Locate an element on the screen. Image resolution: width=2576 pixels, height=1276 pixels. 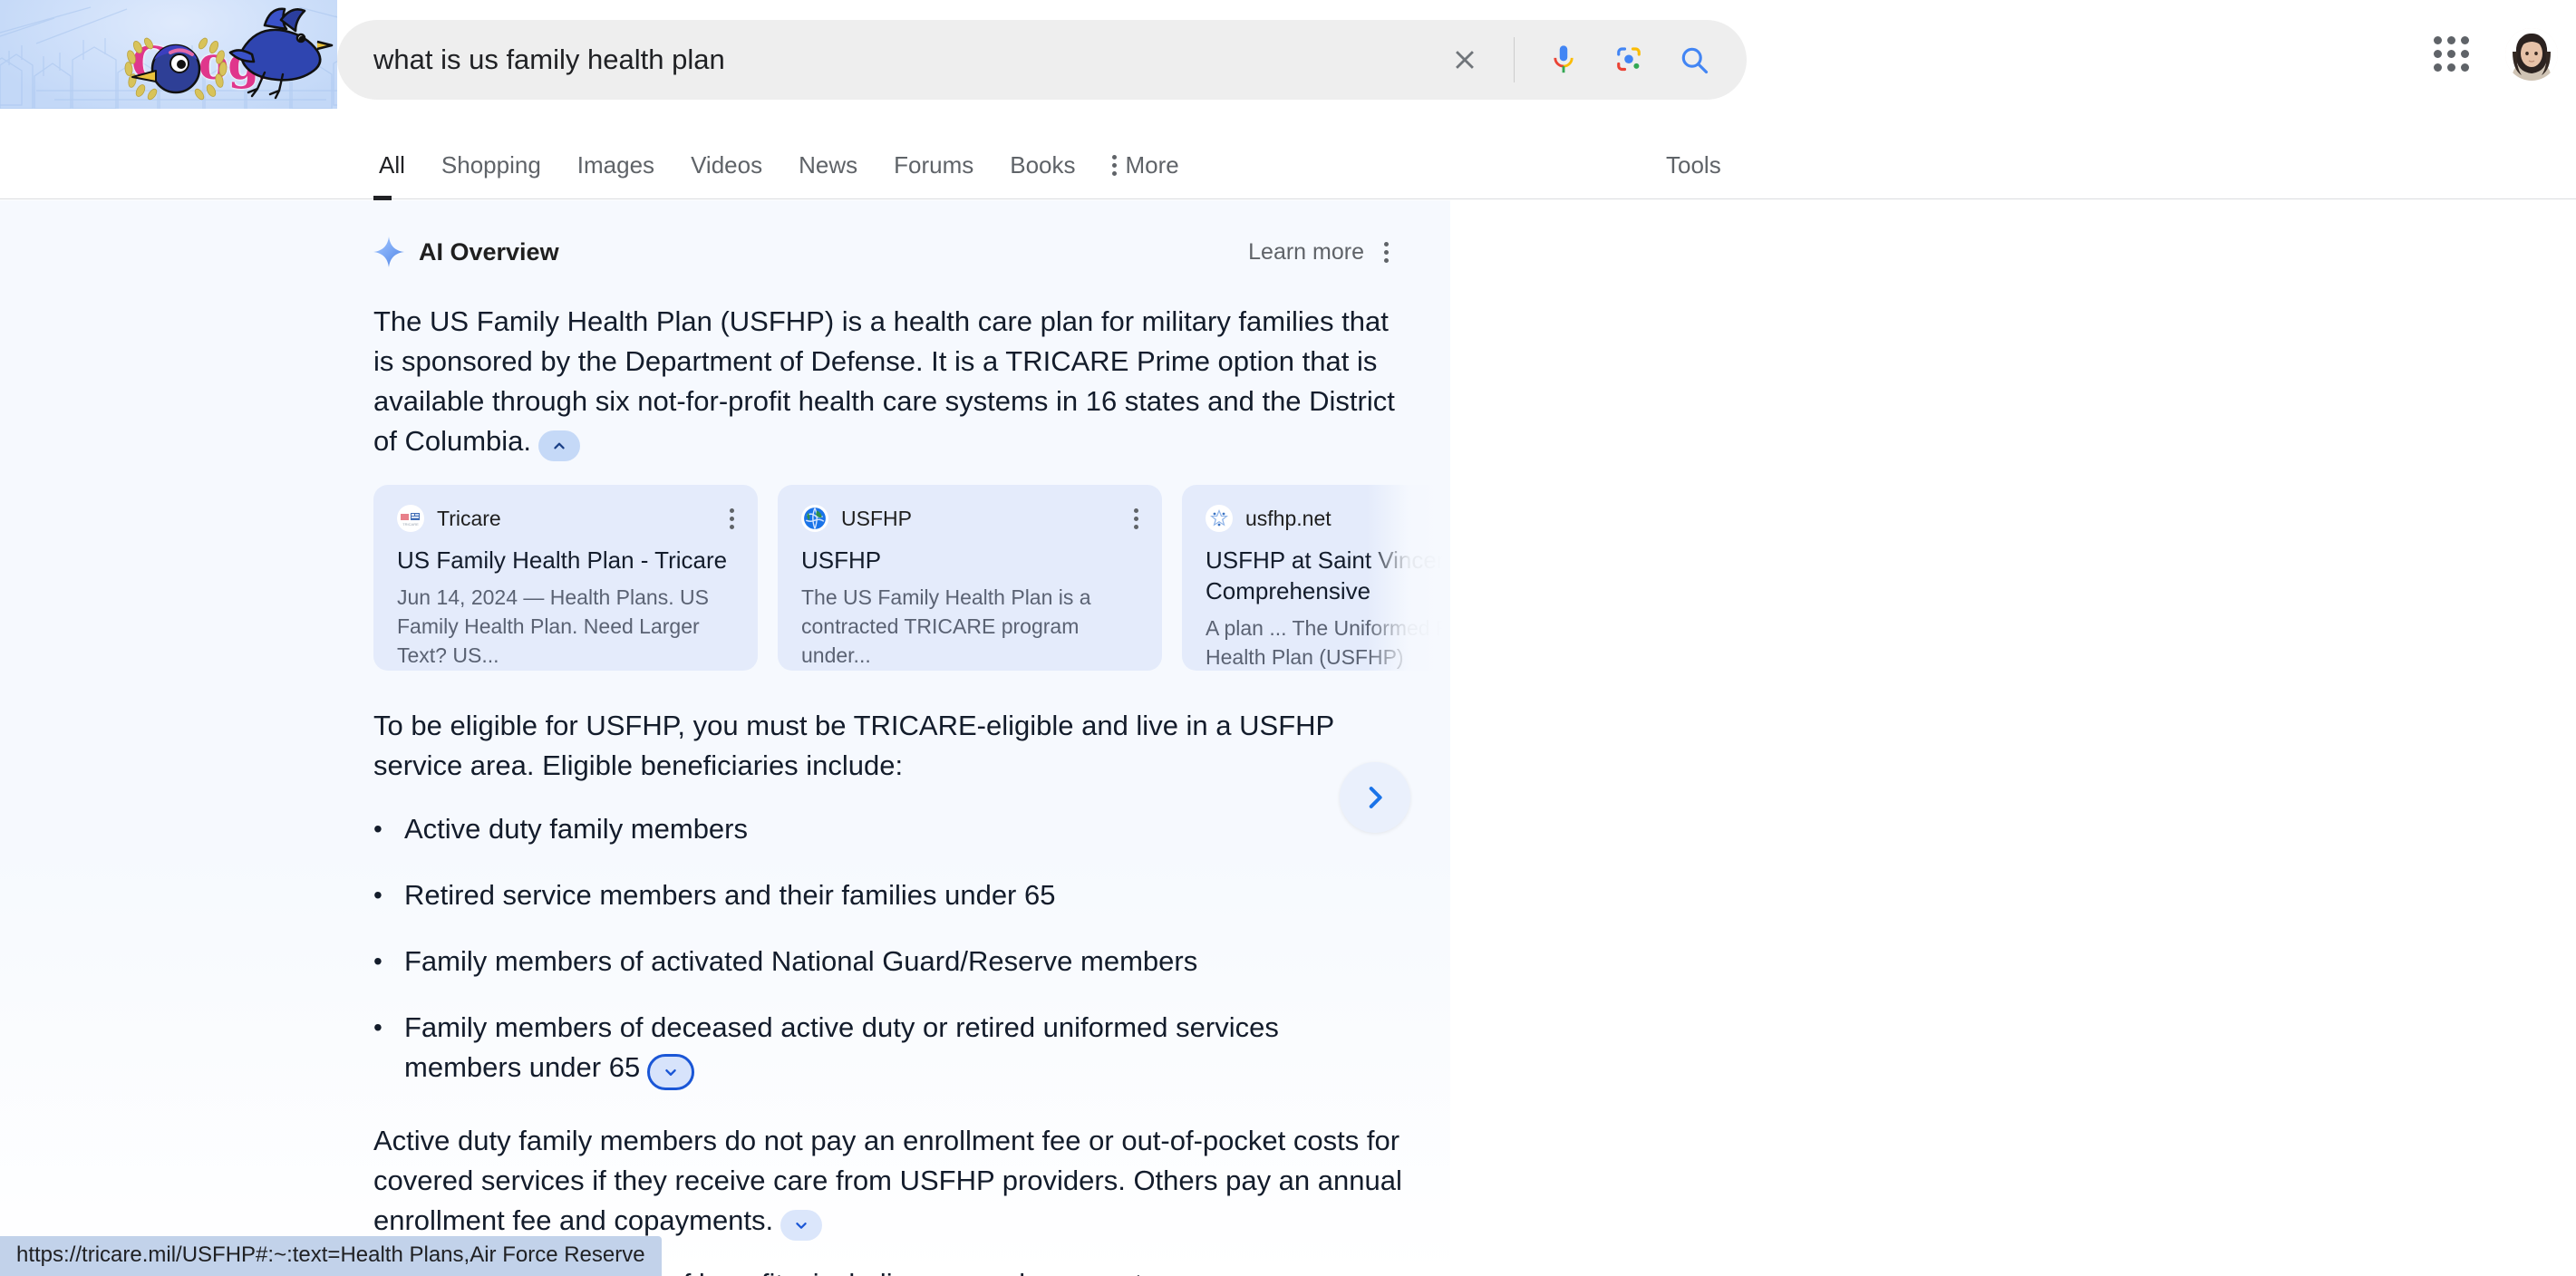
usfhp-star-favicon is located at coordinates (1219, 518).